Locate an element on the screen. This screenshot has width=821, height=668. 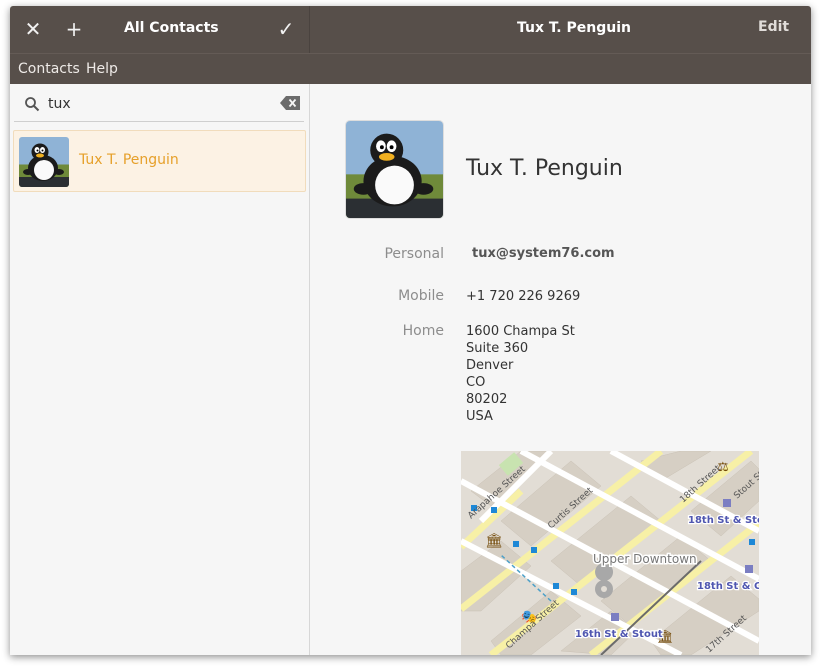
check-icon: ✓ is located at coordinates (286, 29).